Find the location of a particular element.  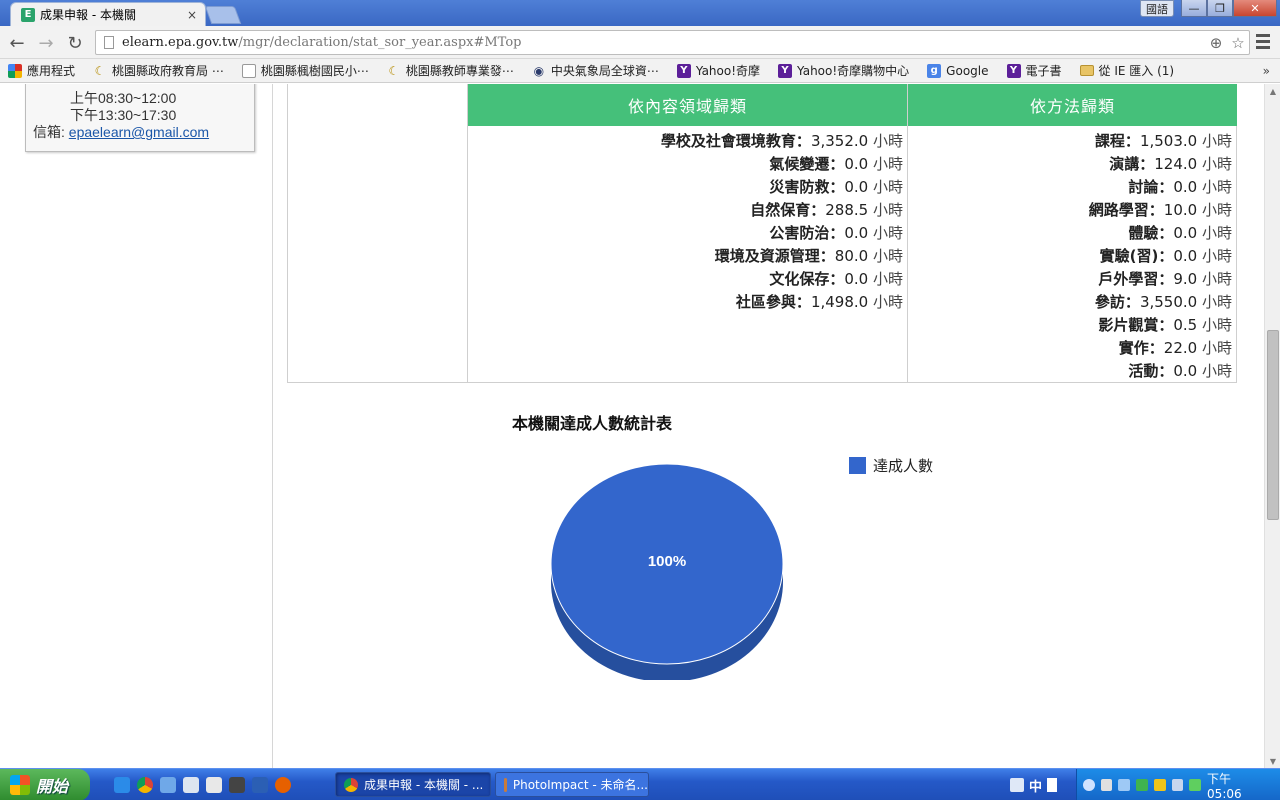

outlook-icon is located at coordinates (168, 785).